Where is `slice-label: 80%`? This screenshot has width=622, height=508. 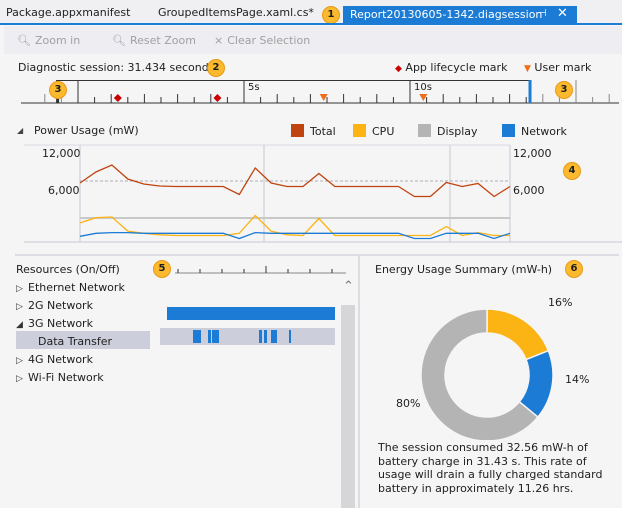 slice-label: 80% is located at coordinates (408, 403).